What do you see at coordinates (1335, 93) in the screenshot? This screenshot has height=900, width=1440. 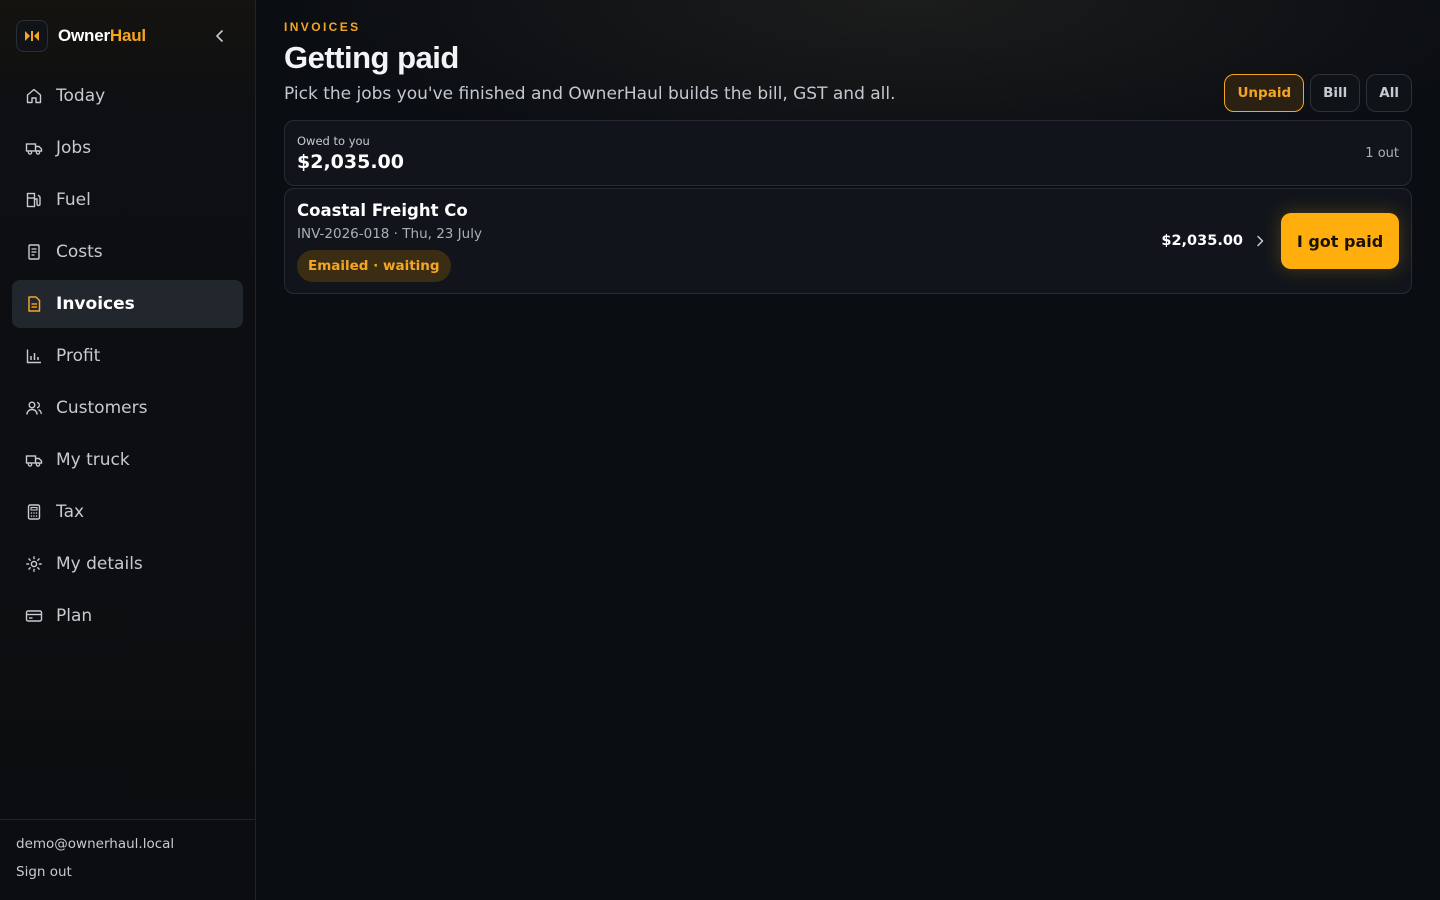 I see `filter-bill: Bill` at bounding box center [1335, 93].